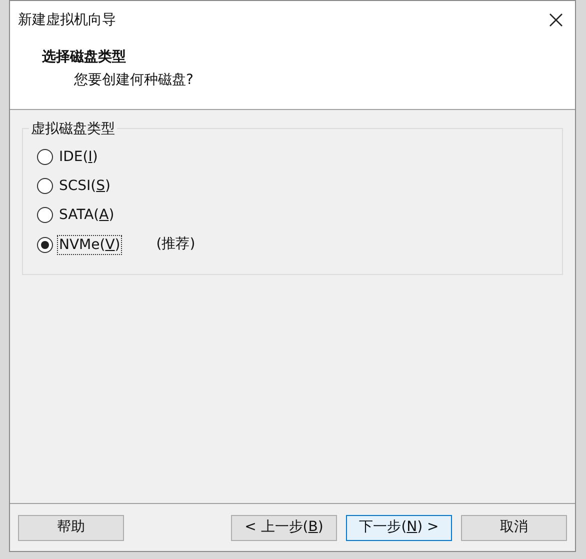 The image size is (586, 559). I want to click on radio-label: SATA(A), so click(86, 215).